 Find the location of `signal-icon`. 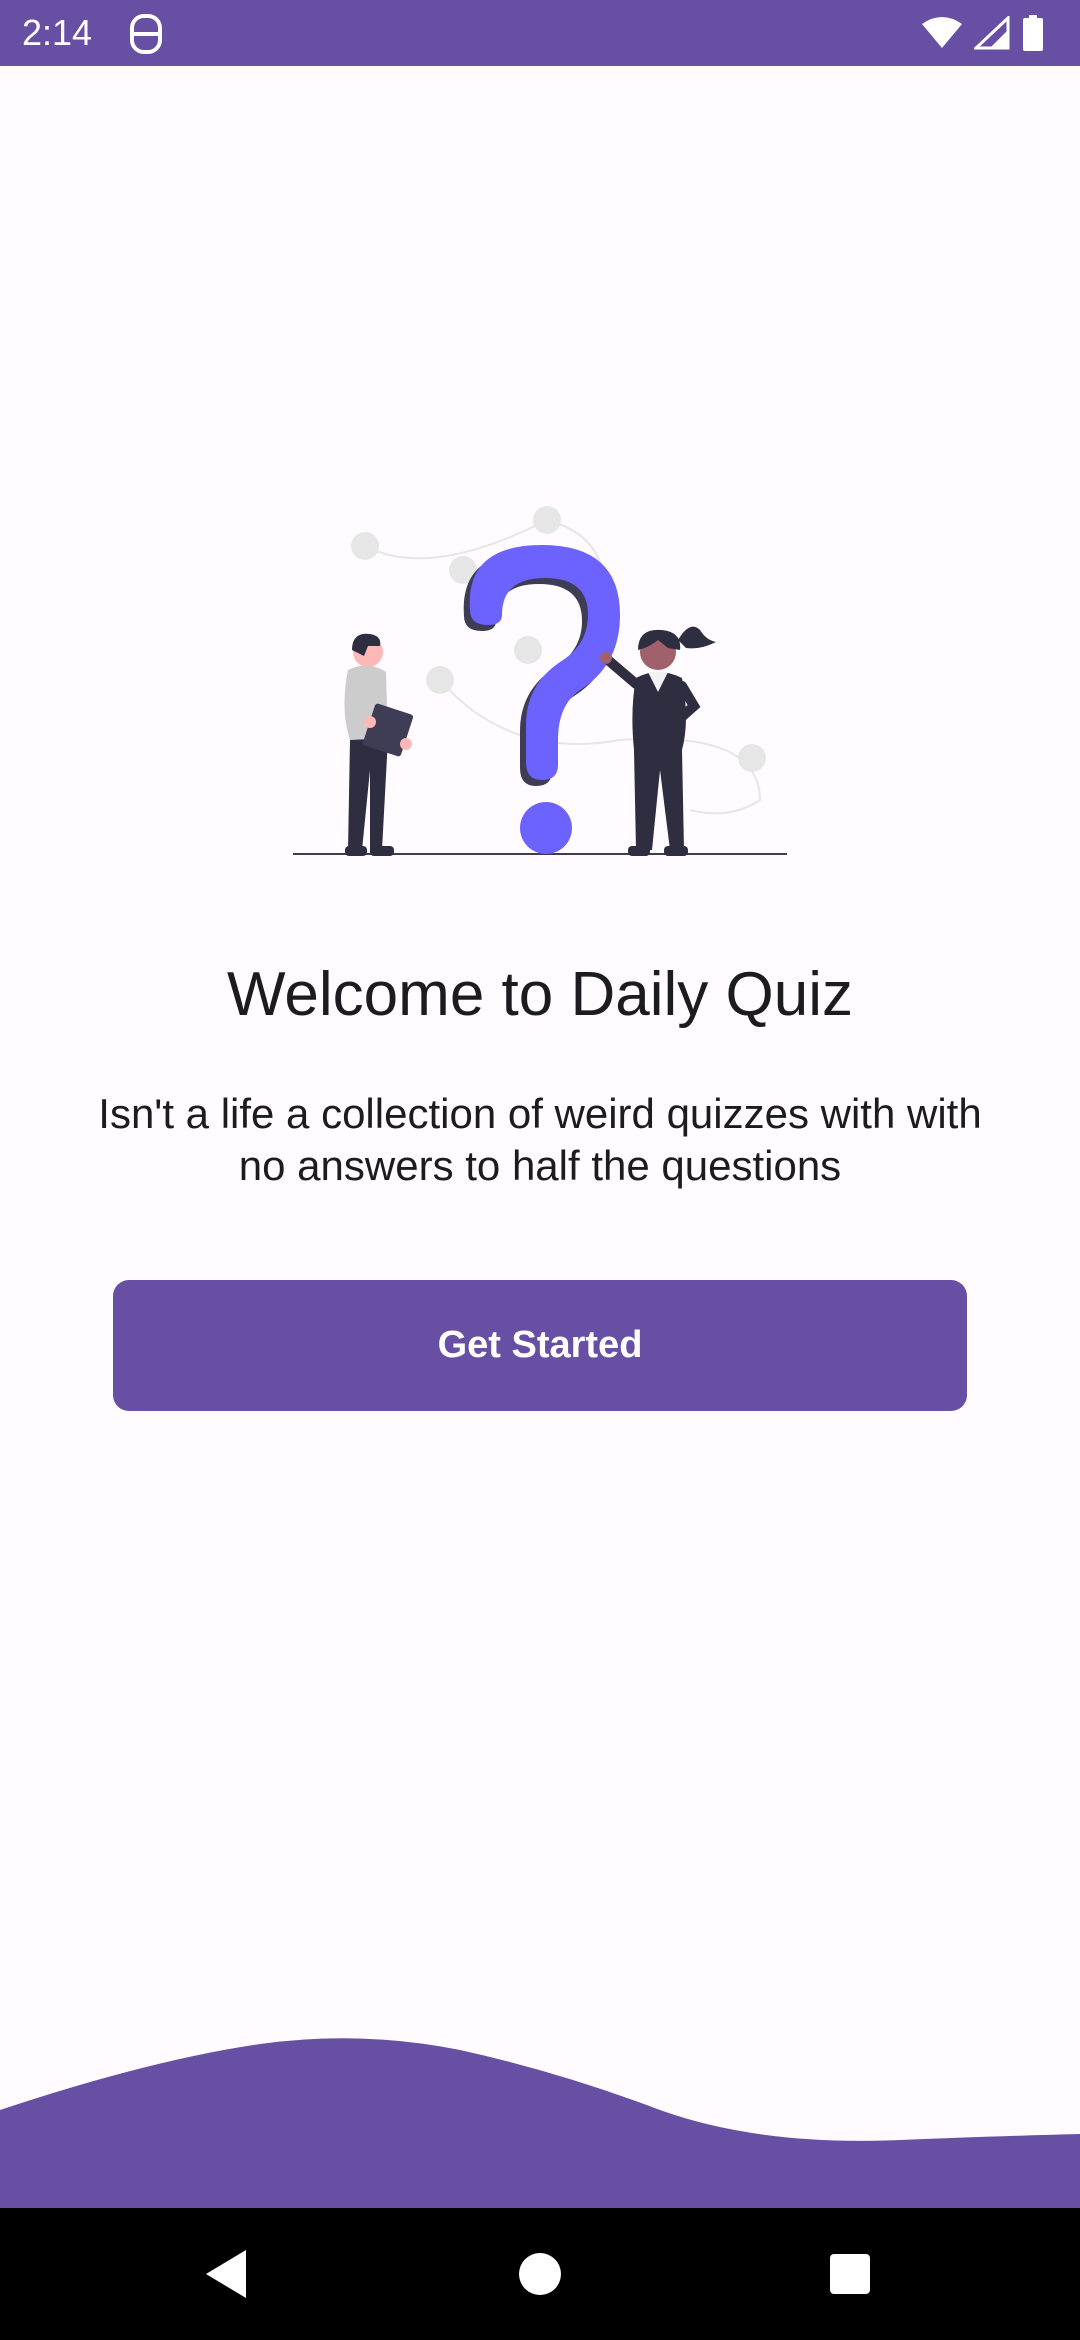

signal-icon is located at coordinates (992, 33).